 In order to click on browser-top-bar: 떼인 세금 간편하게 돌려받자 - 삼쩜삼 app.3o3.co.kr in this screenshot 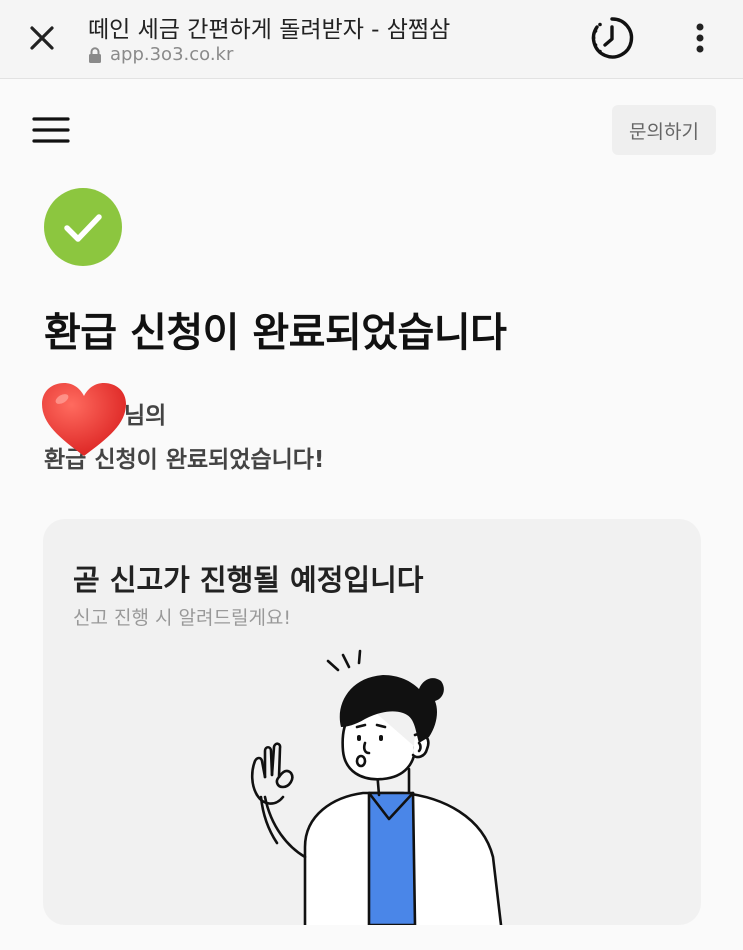, I will do `click(371, 39)`.